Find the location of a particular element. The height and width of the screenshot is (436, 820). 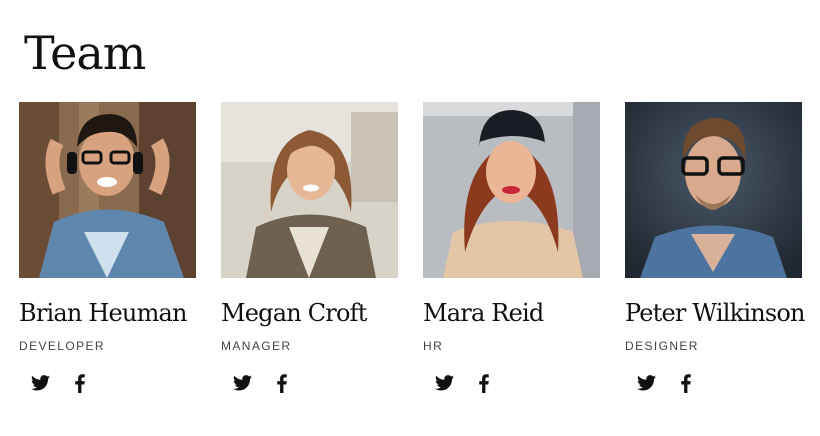

member-name: Mara Reid is located at coordinates (483, 313).